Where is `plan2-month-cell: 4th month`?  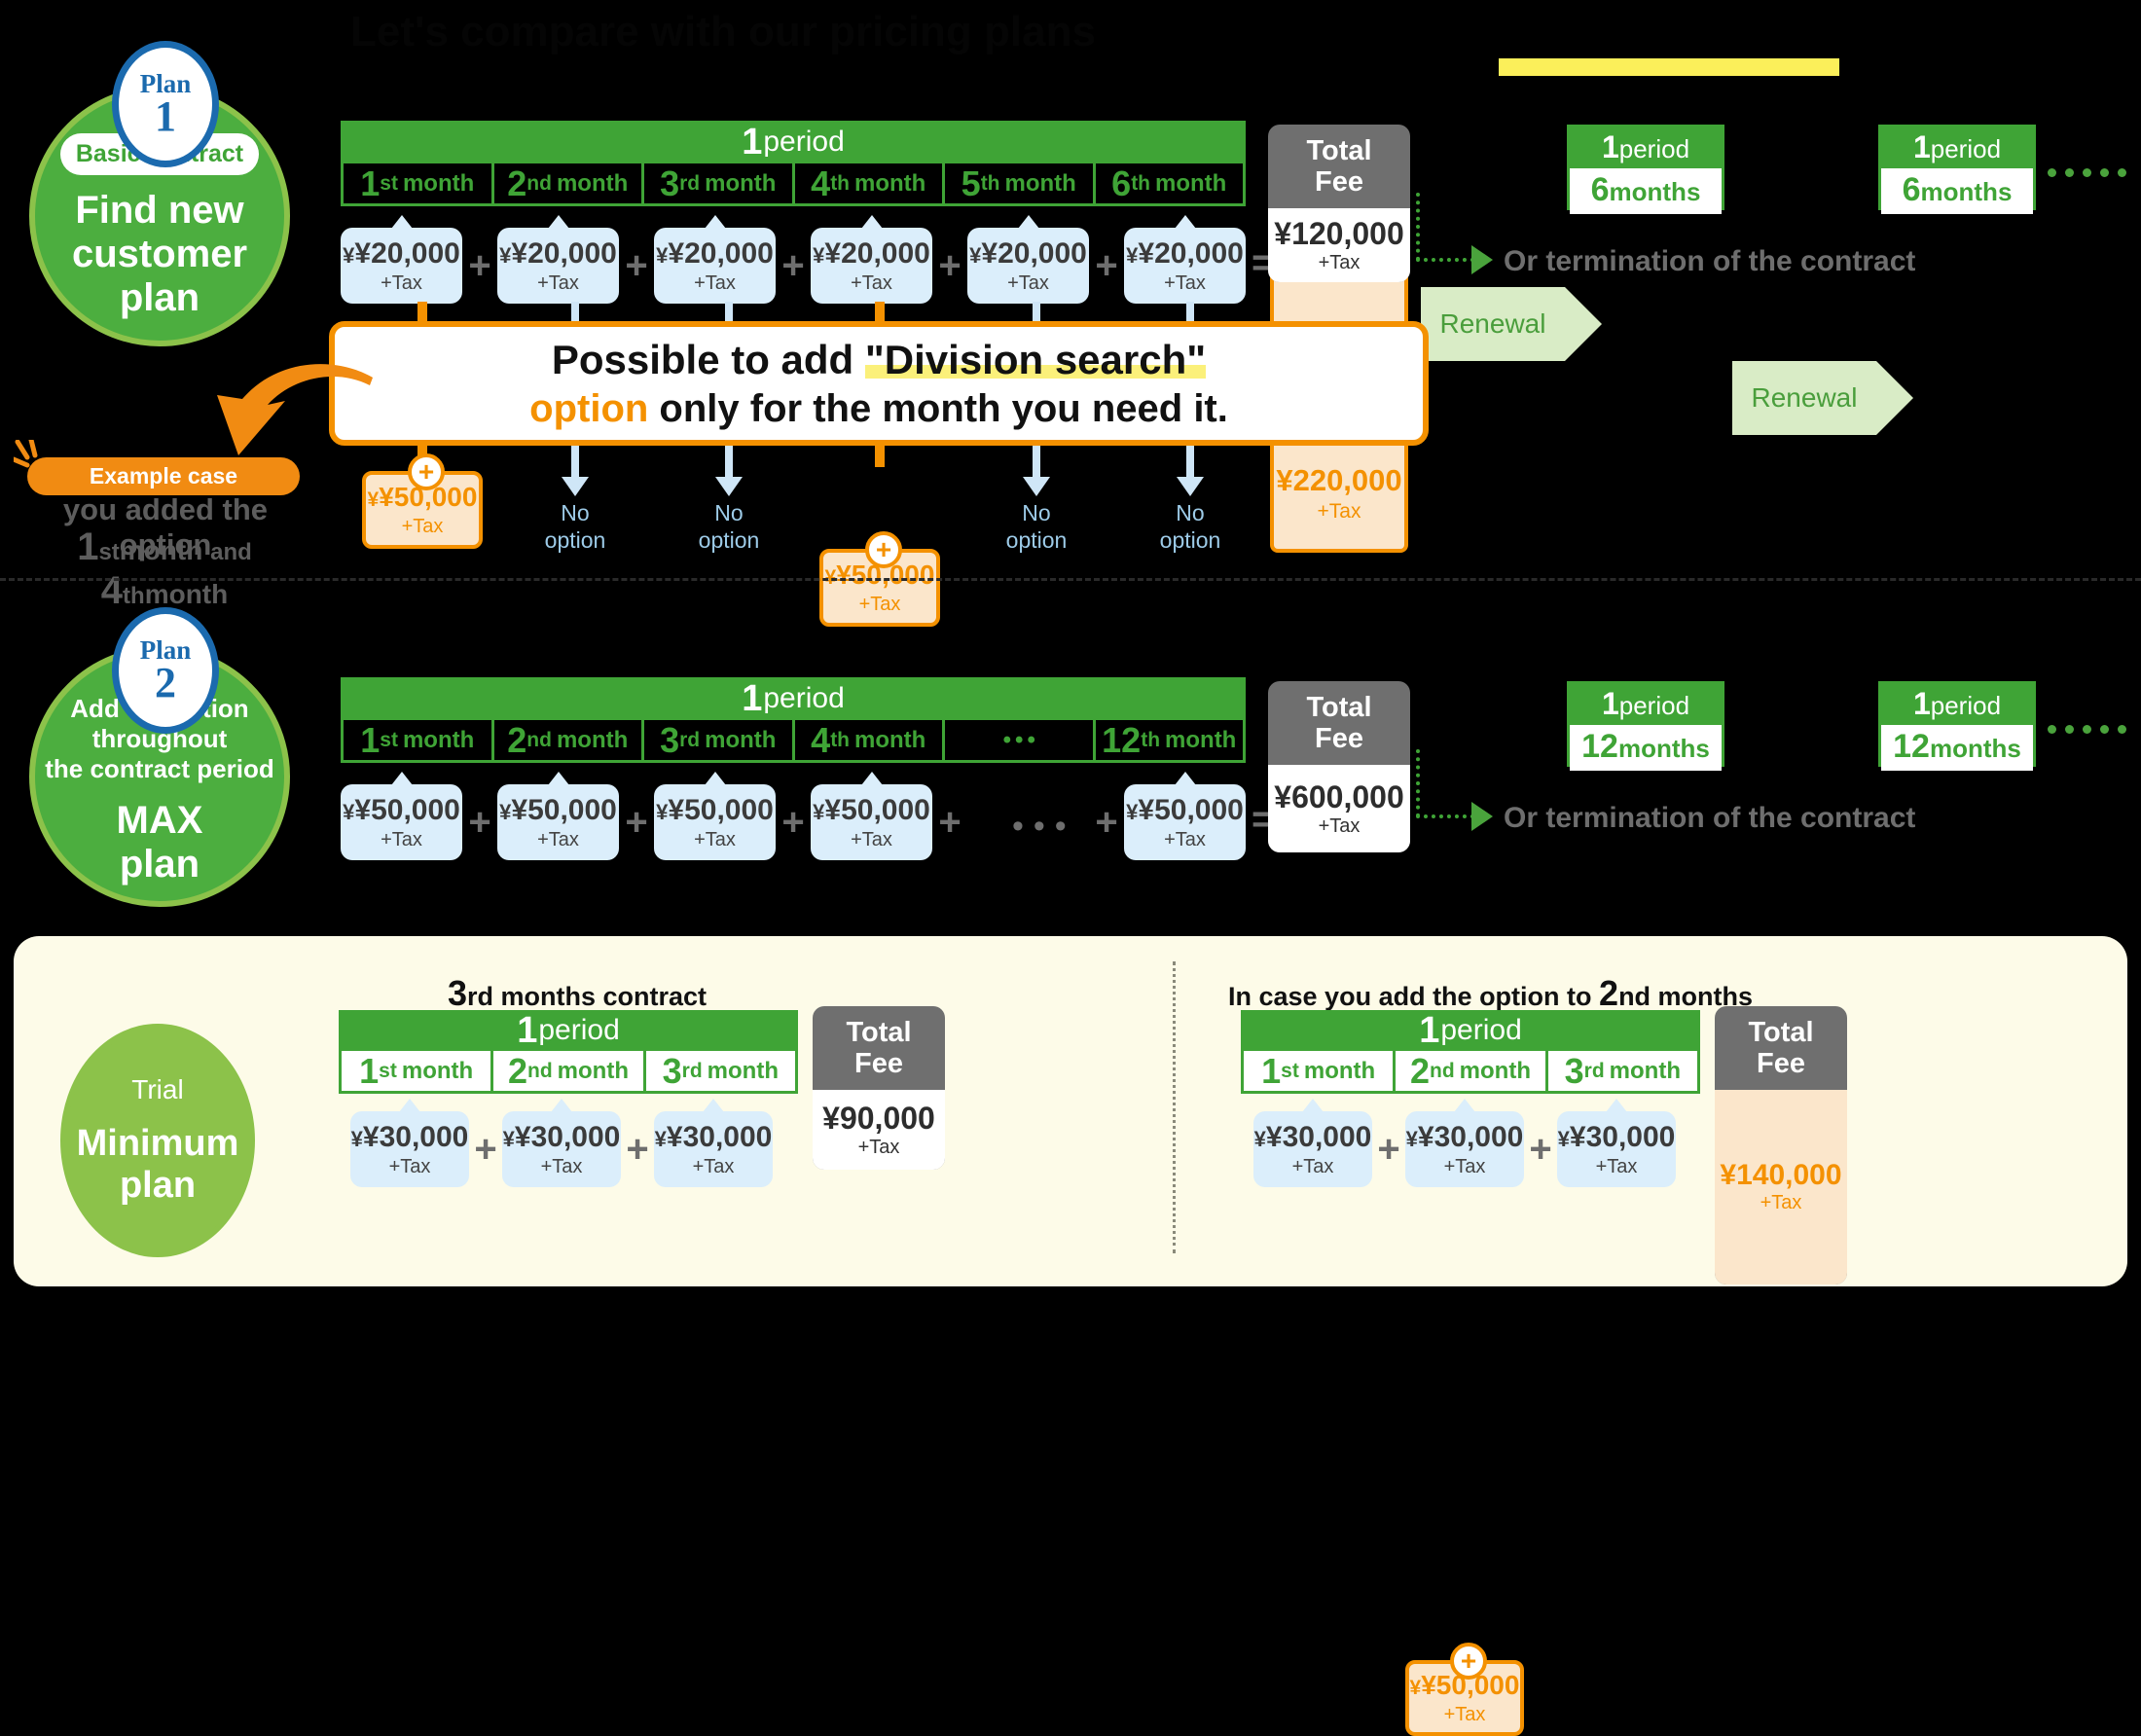
plan2-month-cell: 4th month is located at coordinates (869, 740).